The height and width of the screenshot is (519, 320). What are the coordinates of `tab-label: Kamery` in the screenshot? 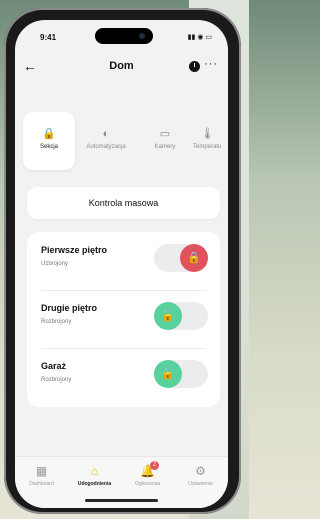 It's located at (165, 147).